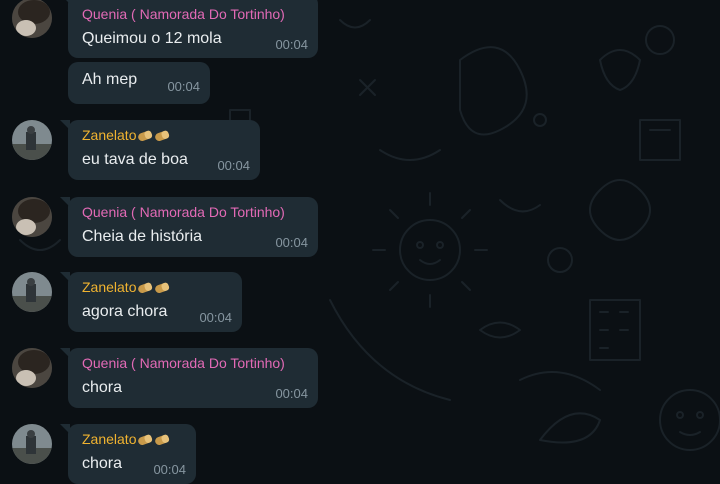  What do you see at coordinates (139, 83) in the screenshot?
I see `message-bubble: Ah mep 00:04` at bounding box center [139, 83].